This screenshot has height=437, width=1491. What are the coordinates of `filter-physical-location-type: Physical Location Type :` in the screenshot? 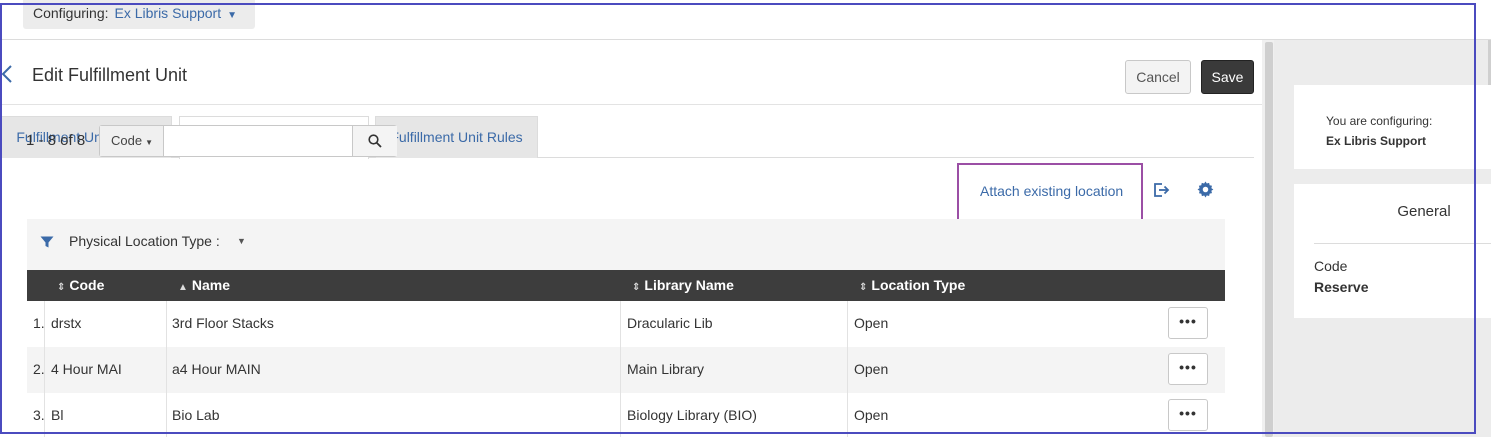 It's located at (144, 241).